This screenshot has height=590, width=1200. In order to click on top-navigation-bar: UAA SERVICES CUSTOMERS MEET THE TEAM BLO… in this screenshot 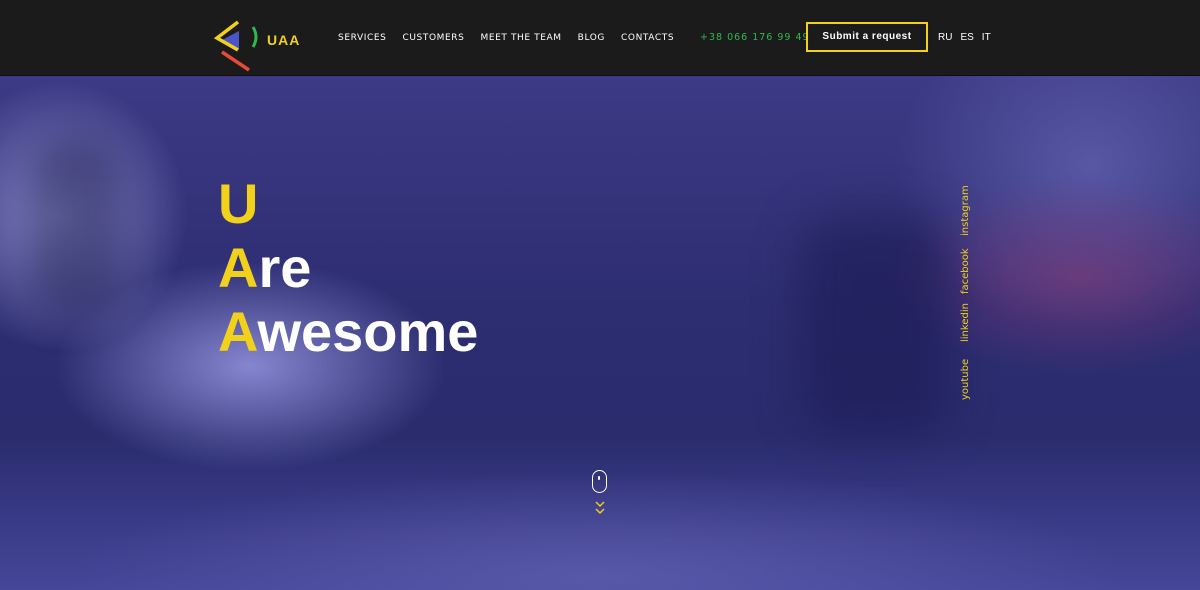, I will do `click(600, 38)`.